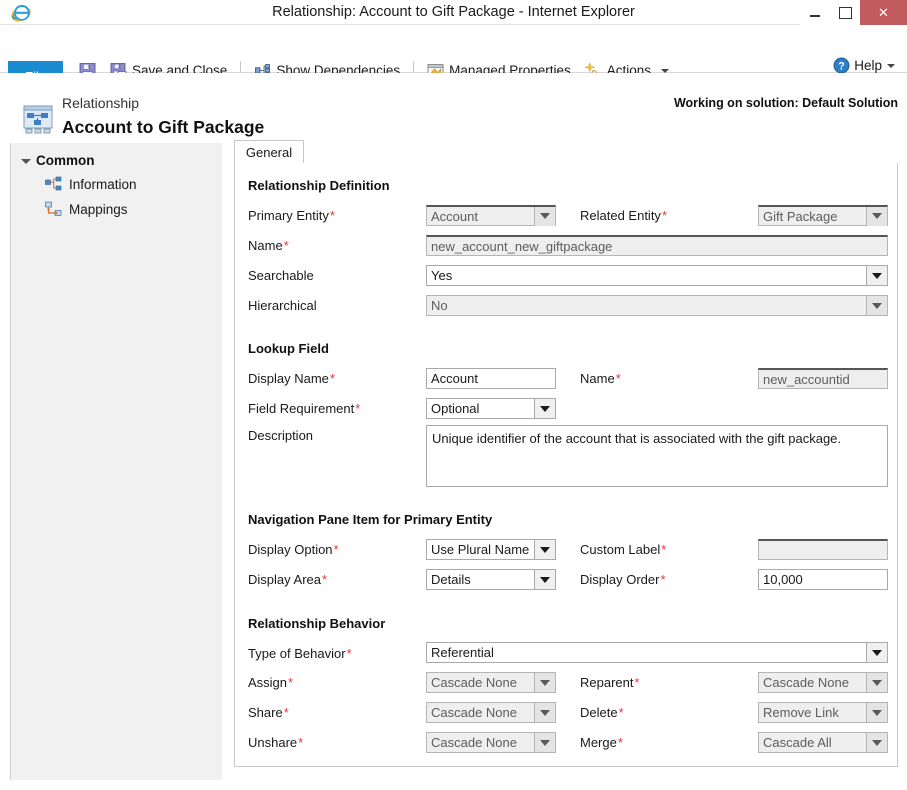 Image resolution: width=907 pixels, height=790 pixels. Describe the element at coordinates (876, 275) in the screenshot. I see `chevron-down-icon-searchable` at that location.